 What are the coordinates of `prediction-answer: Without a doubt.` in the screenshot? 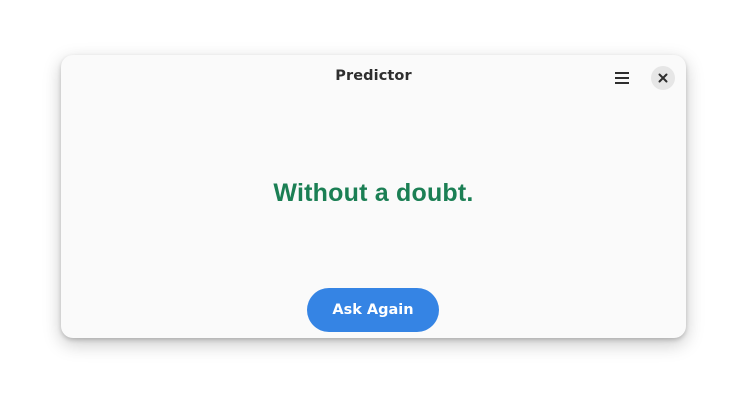 It's located at (373, 193).